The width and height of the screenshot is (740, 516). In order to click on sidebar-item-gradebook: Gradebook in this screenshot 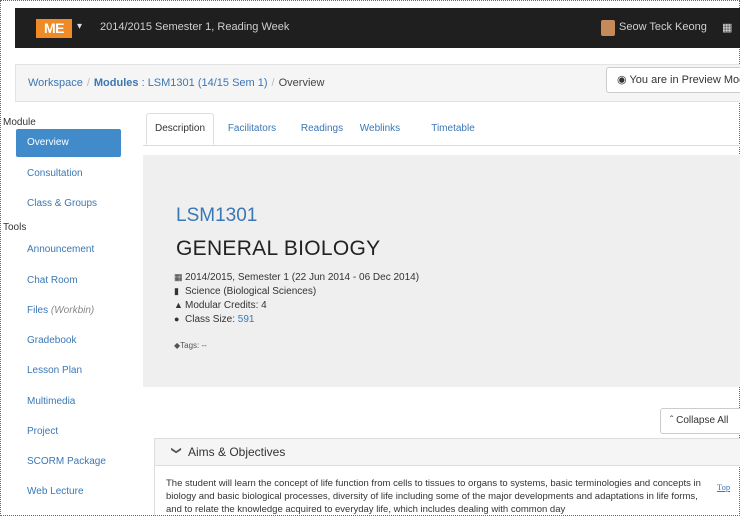, I will do `click(68, 341)`.